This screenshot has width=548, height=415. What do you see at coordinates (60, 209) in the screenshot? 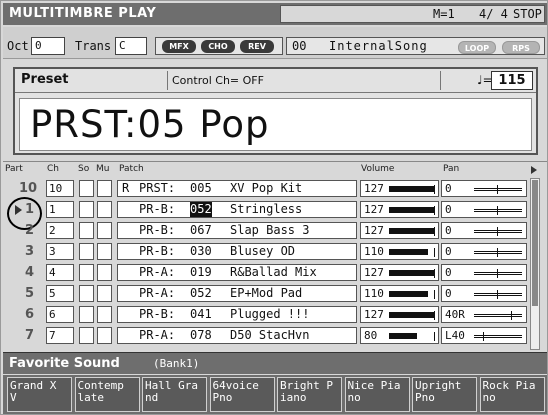
I see `channel-field: 1` at bounding box center [60, 209].